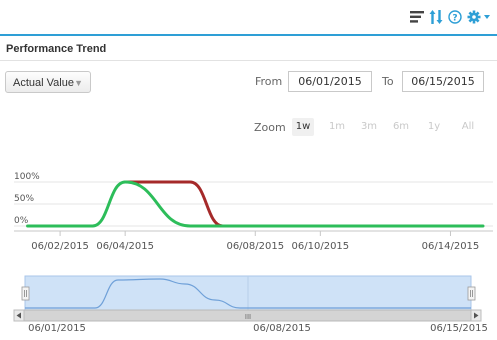  Describe the element at coordinates (269, 81) in the screenshot. I see `from-label: From` at that location.